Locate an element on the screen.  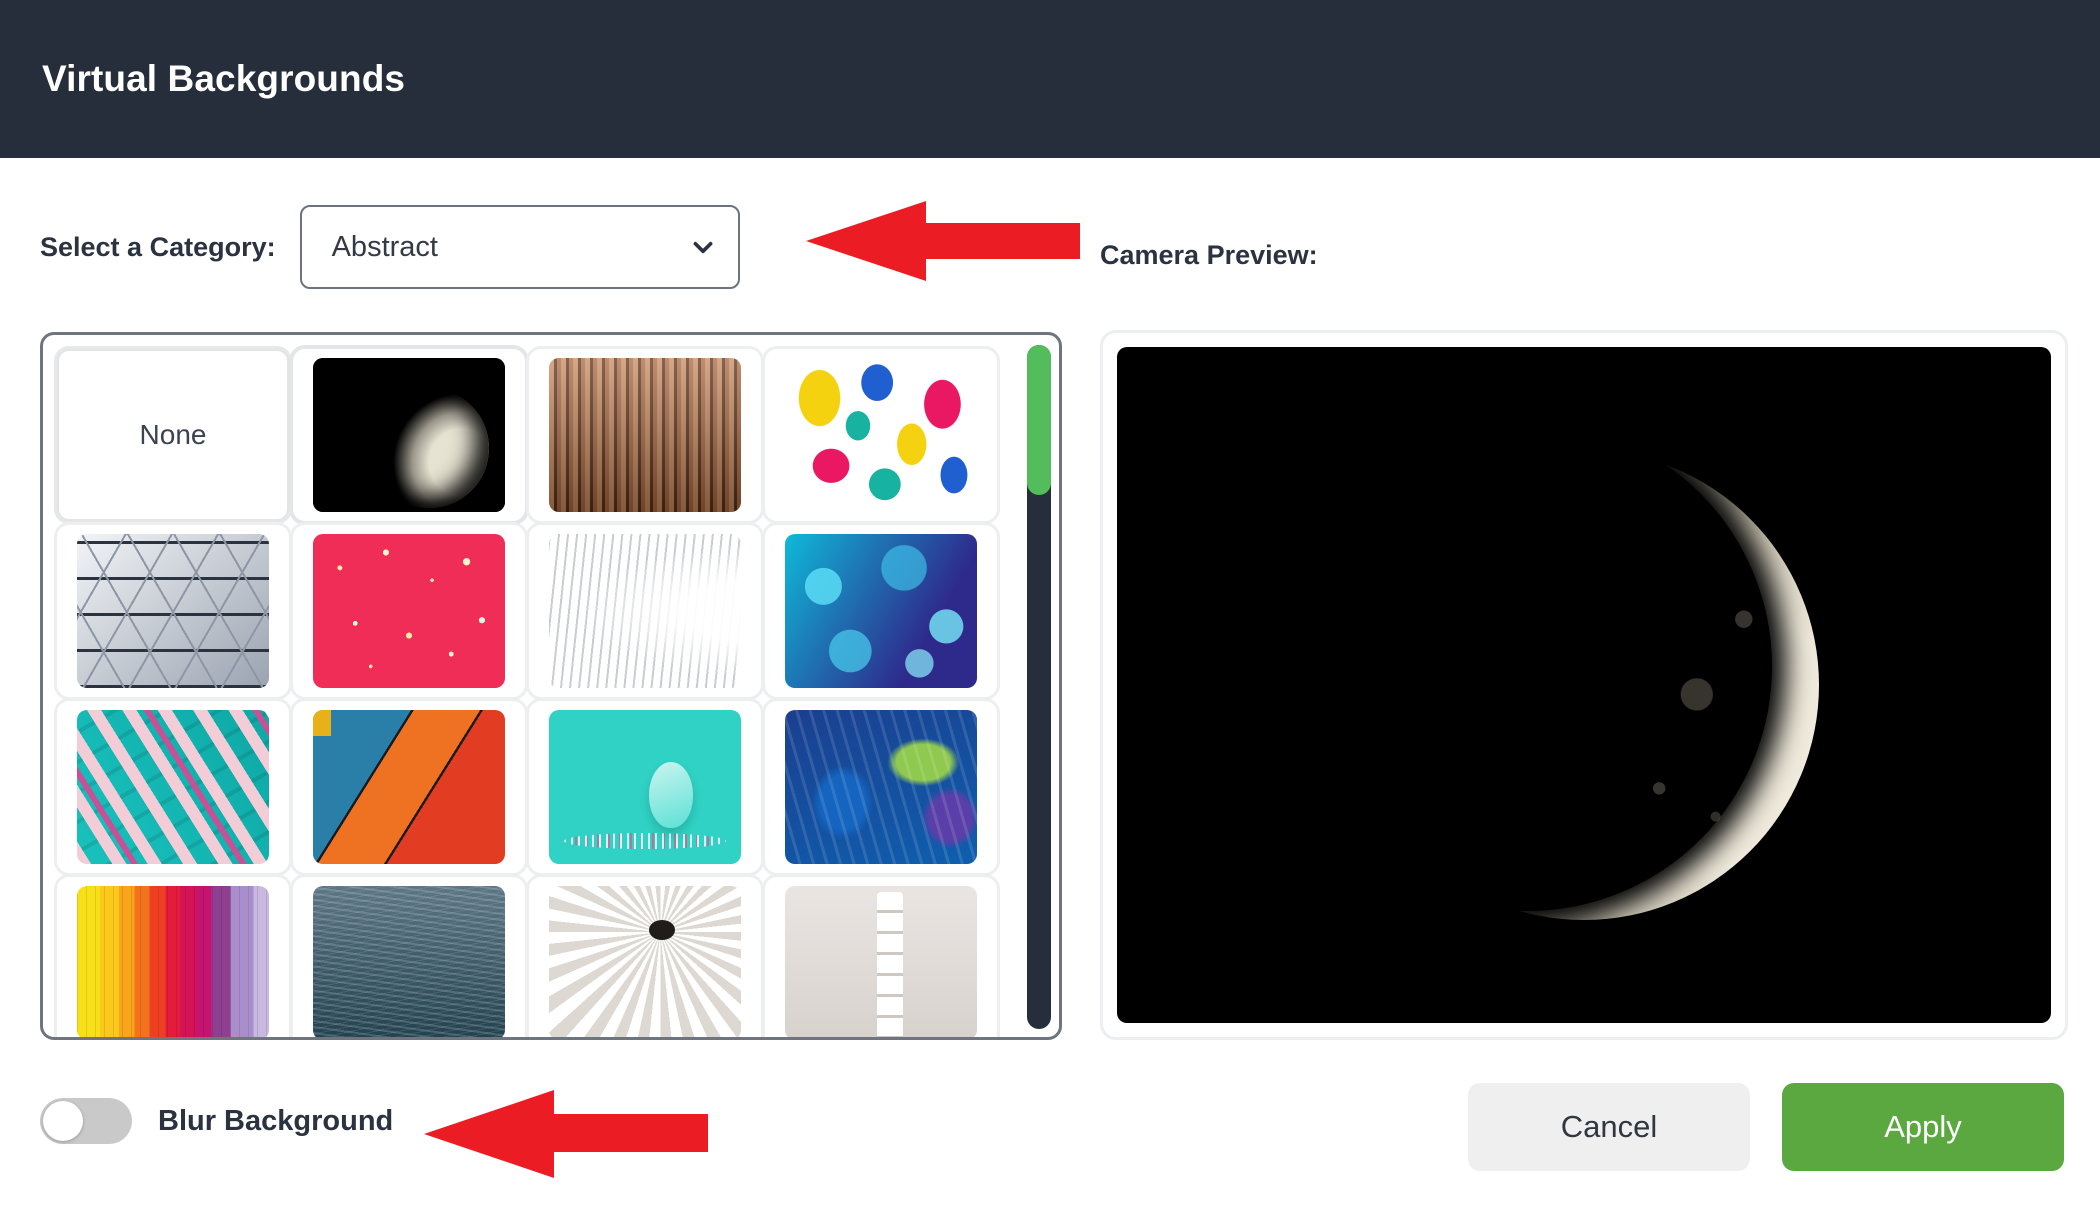
thumbnail-image-rainbow-stripes is located at coordinates (173, 961).